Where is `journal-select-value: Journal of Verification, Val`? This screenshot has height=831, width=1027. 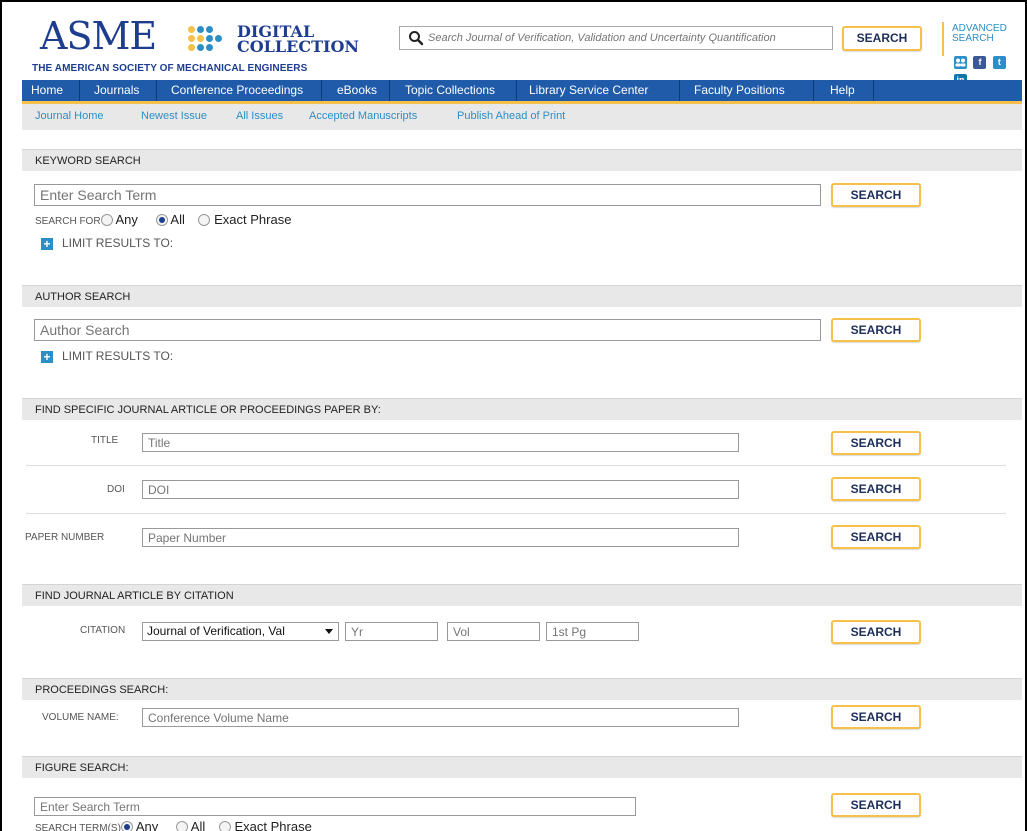
journal-select-value: Journal of Verification, Val is located at coordinates (216, 631).